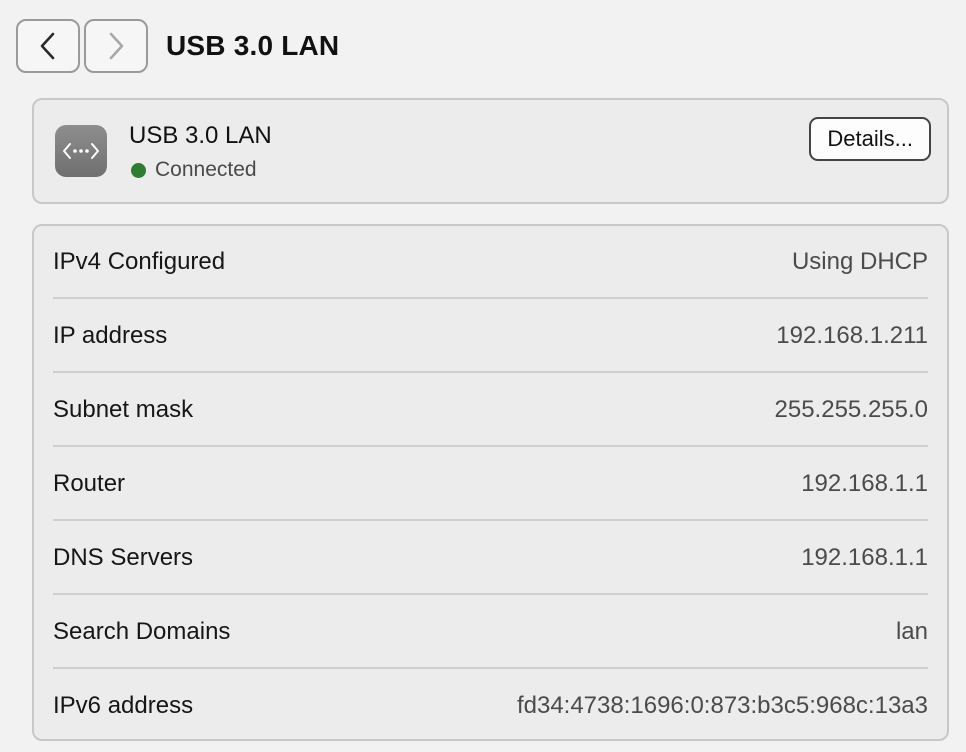  I want to click on back-button, so click(48, 46).